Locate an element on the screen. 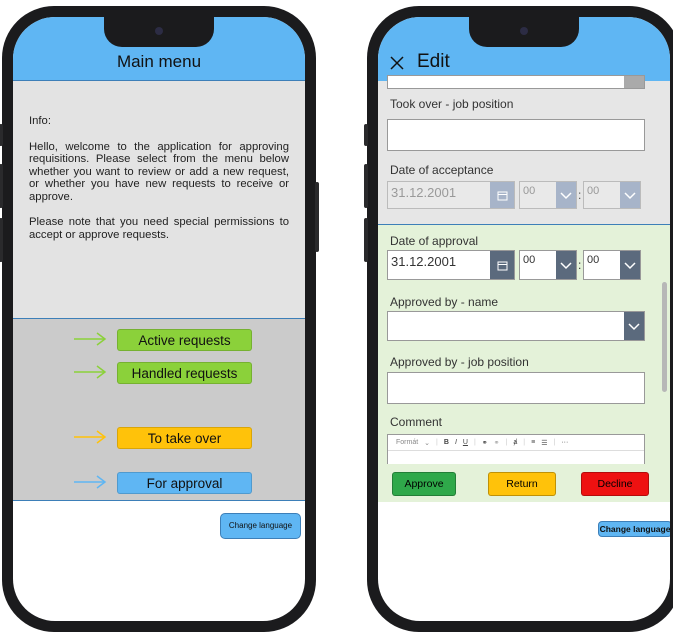 The height and width of the screenshot is (636, 673). clear-format-icon: ⱥ is located at coordinates (515, 442).